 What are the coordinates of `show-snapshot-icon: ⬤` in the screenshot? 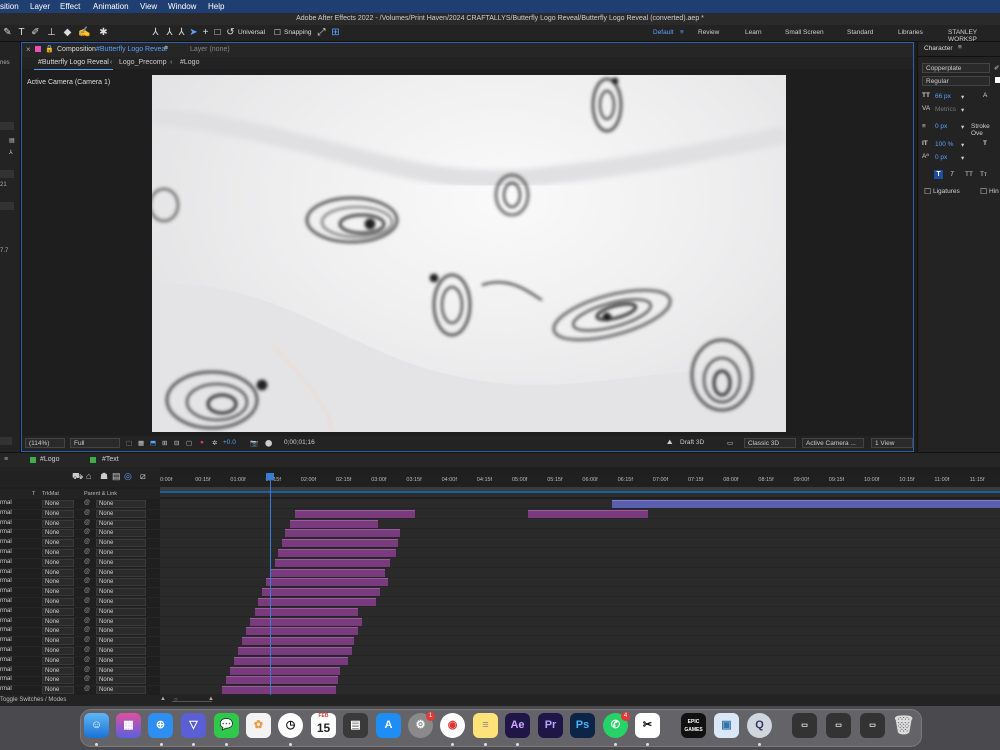 It's located at (268, 443).